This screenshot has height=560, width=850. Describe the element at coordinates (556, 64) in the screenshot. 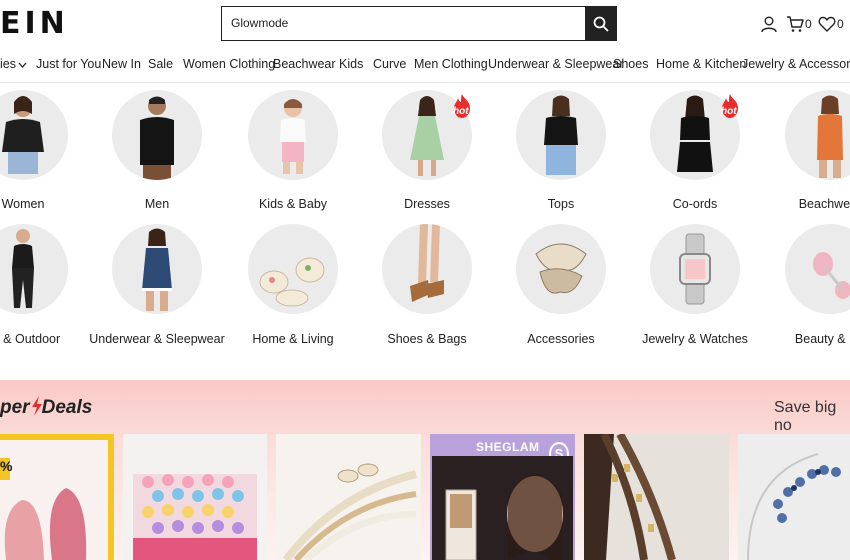

I see `nav-item-underwear-sleepwear: Underwear & Sleepwear` at that location.